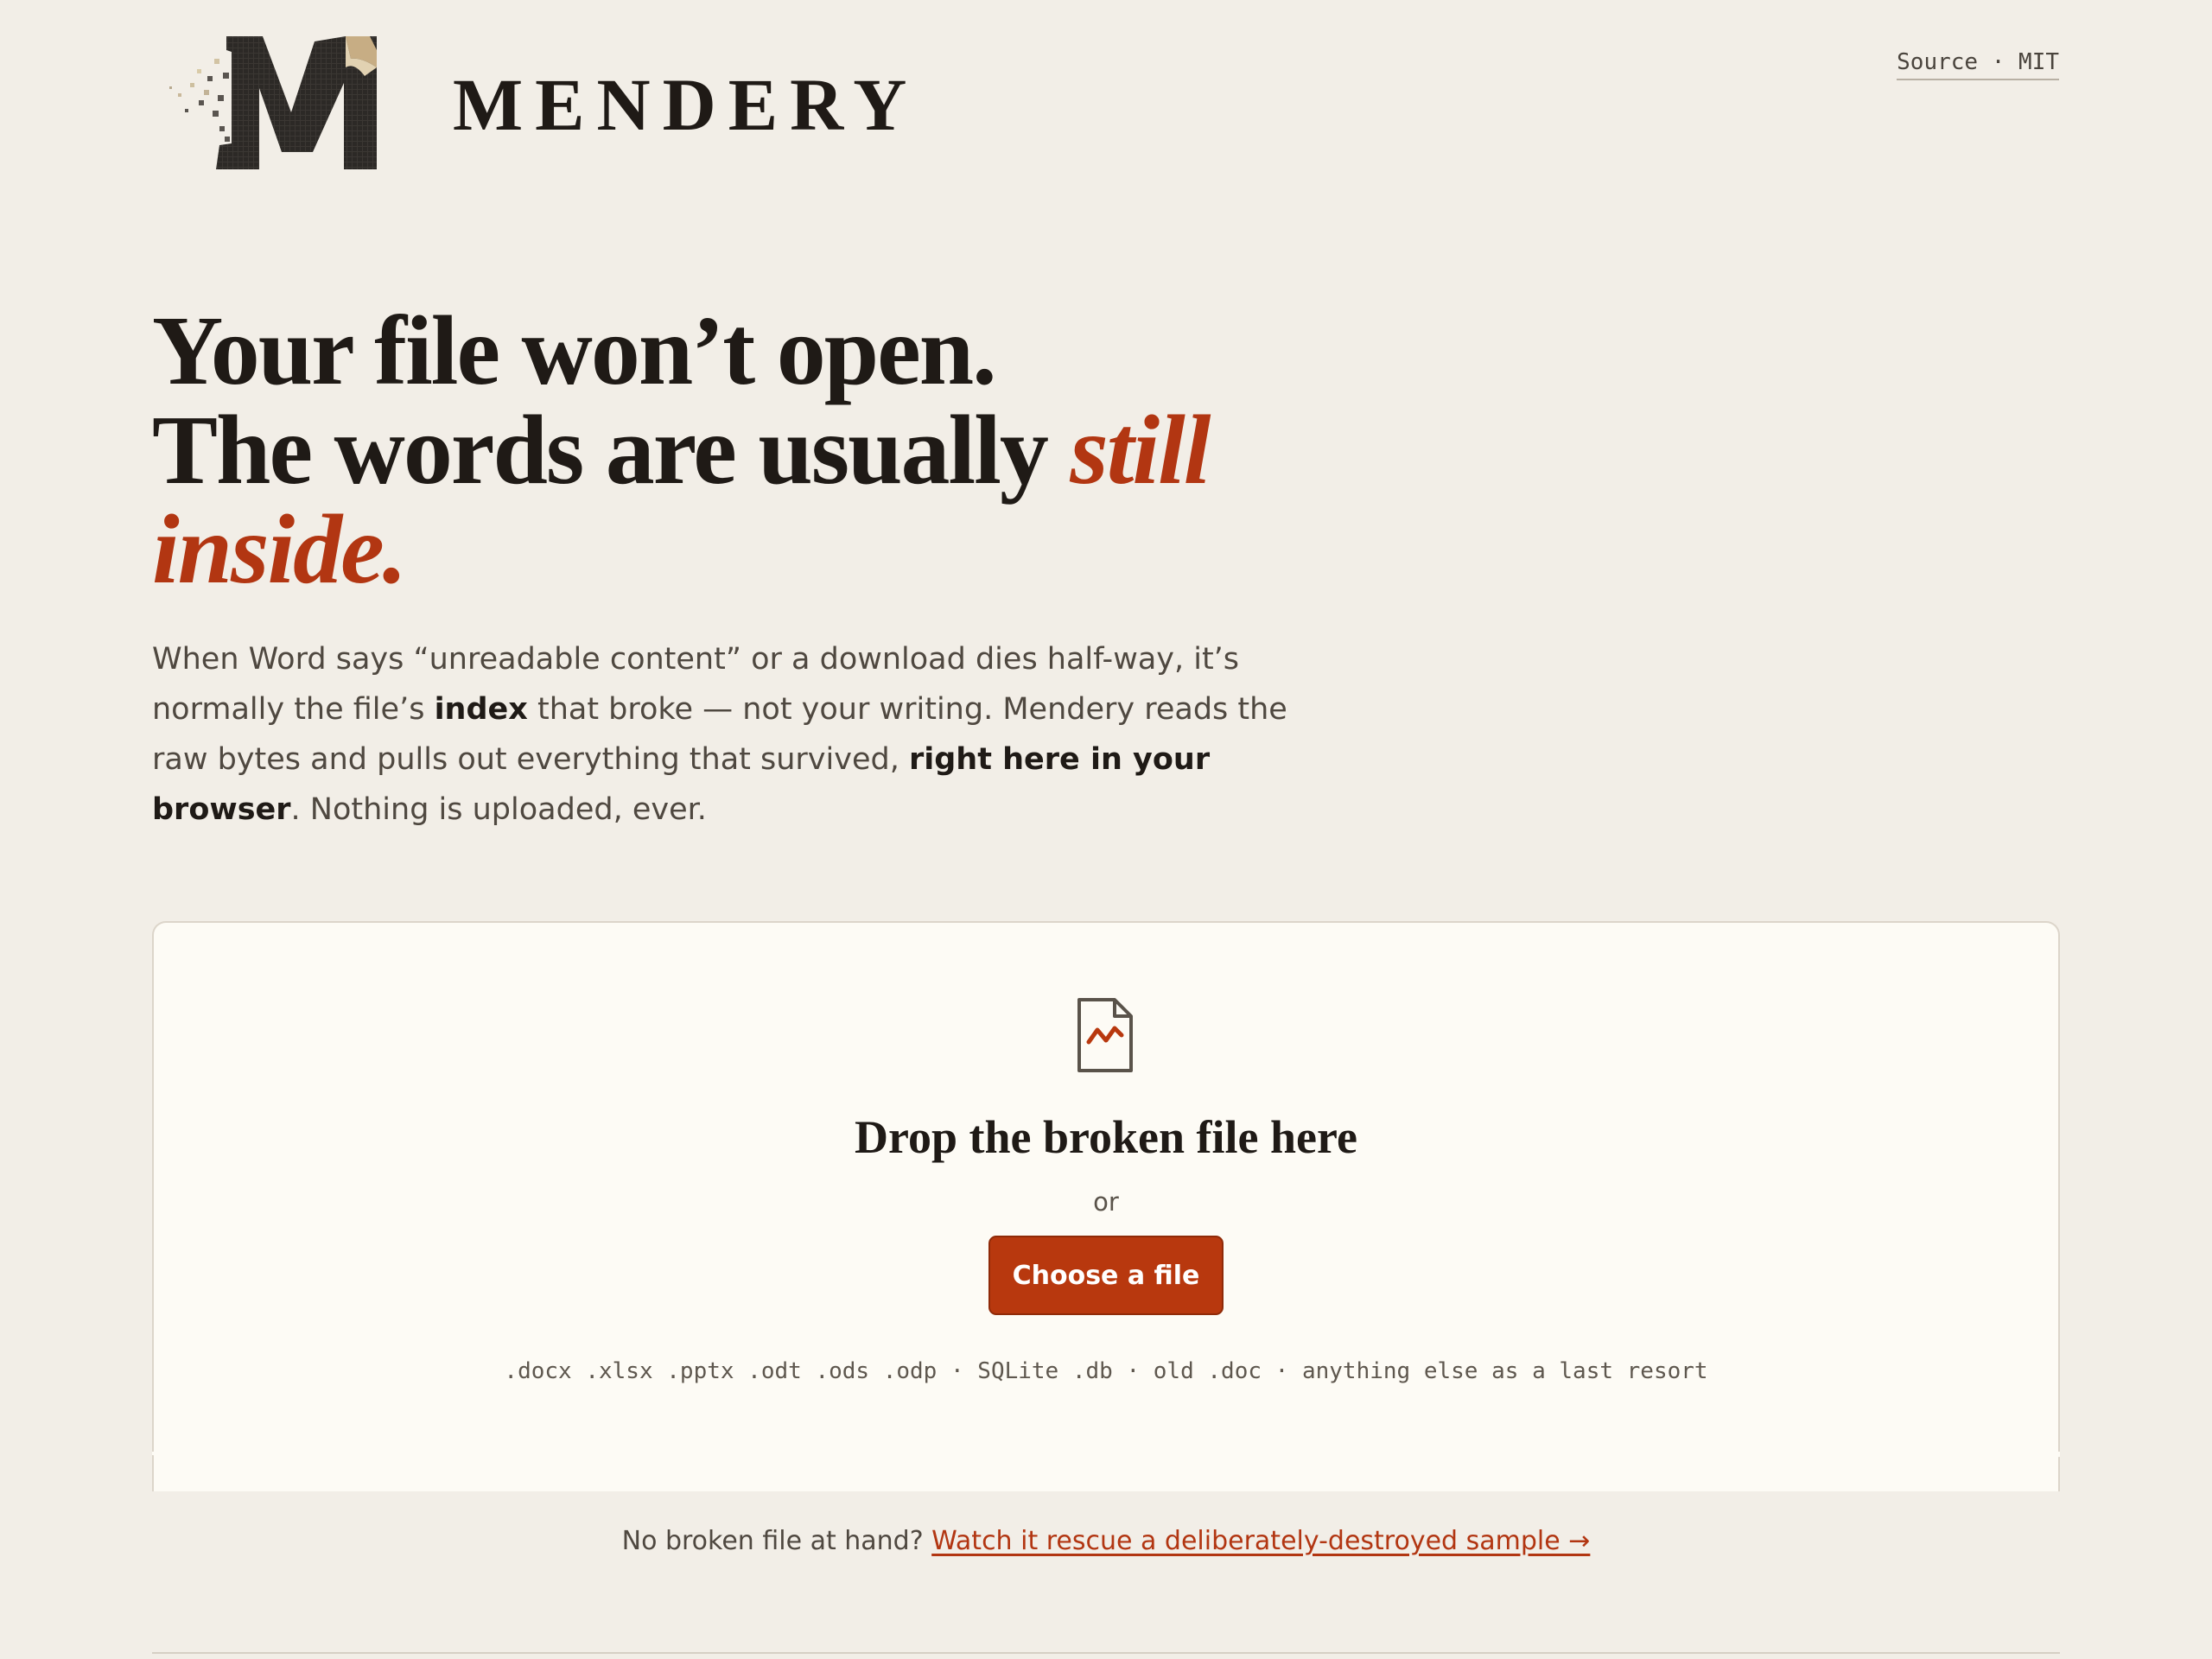 Image resolution: width=2212 pixels, height=1659 pixels. I want to click on torn-paper-edge, so click(1106, 1458).